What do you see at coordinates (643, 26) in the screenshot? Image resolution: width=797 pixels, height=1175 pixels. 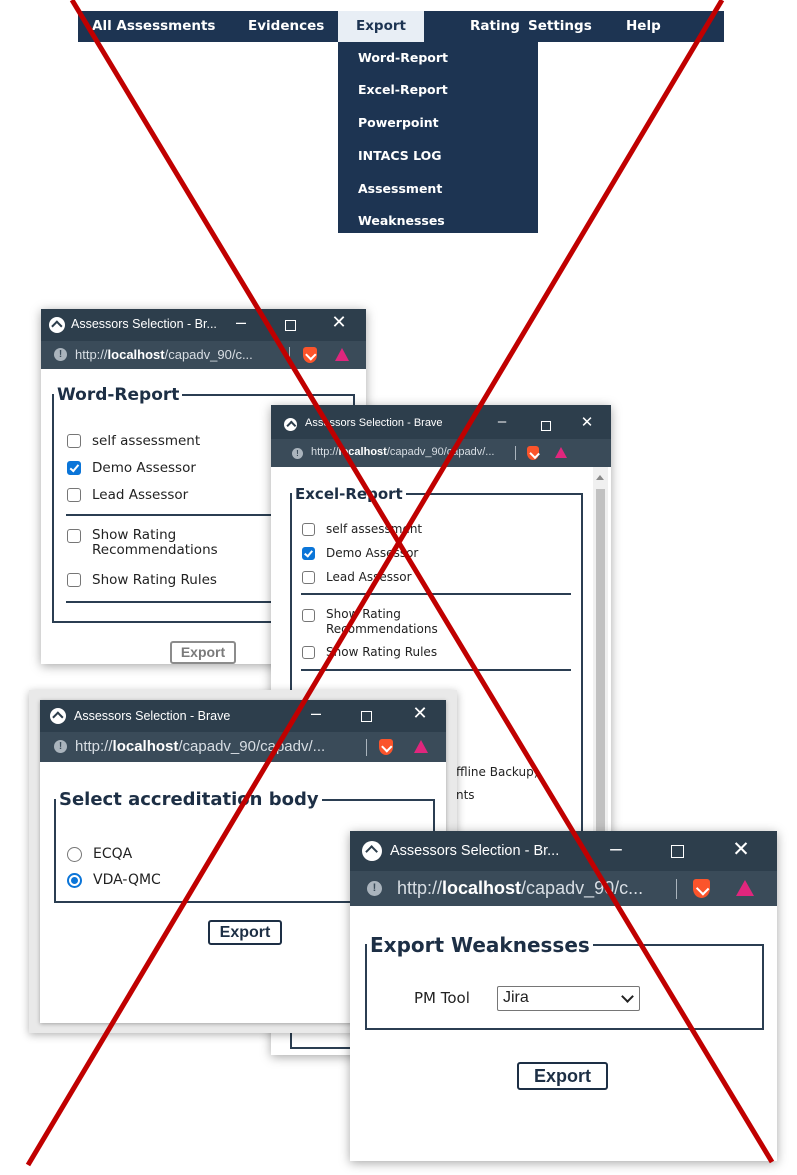 I see `menu-help: Help` at bounding box center [643, 26].